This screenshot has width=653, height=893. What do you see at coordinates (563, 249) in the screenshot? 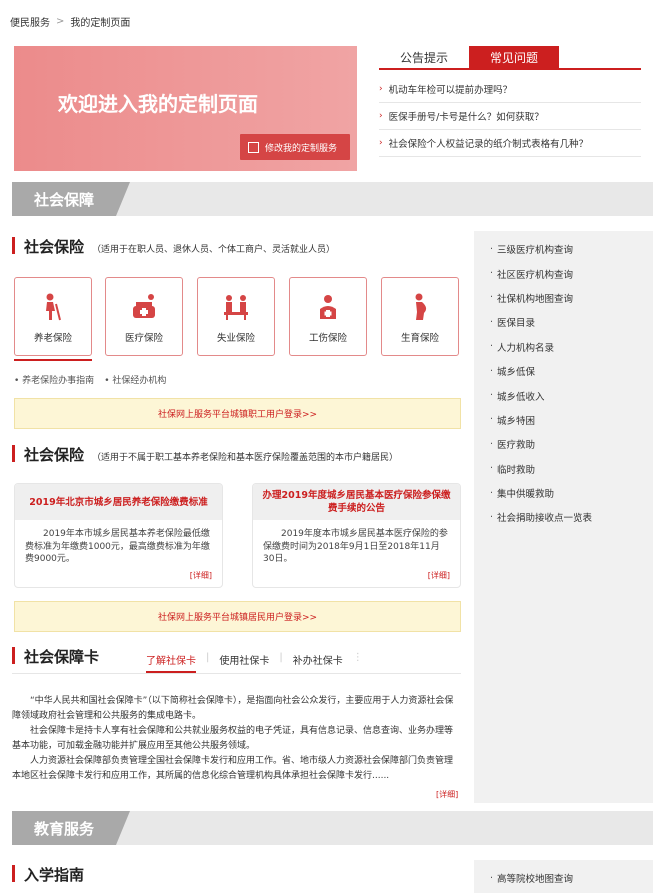
I see `sidebar-item: · 三级医疗机构查询` at bounding box center [563, 249].